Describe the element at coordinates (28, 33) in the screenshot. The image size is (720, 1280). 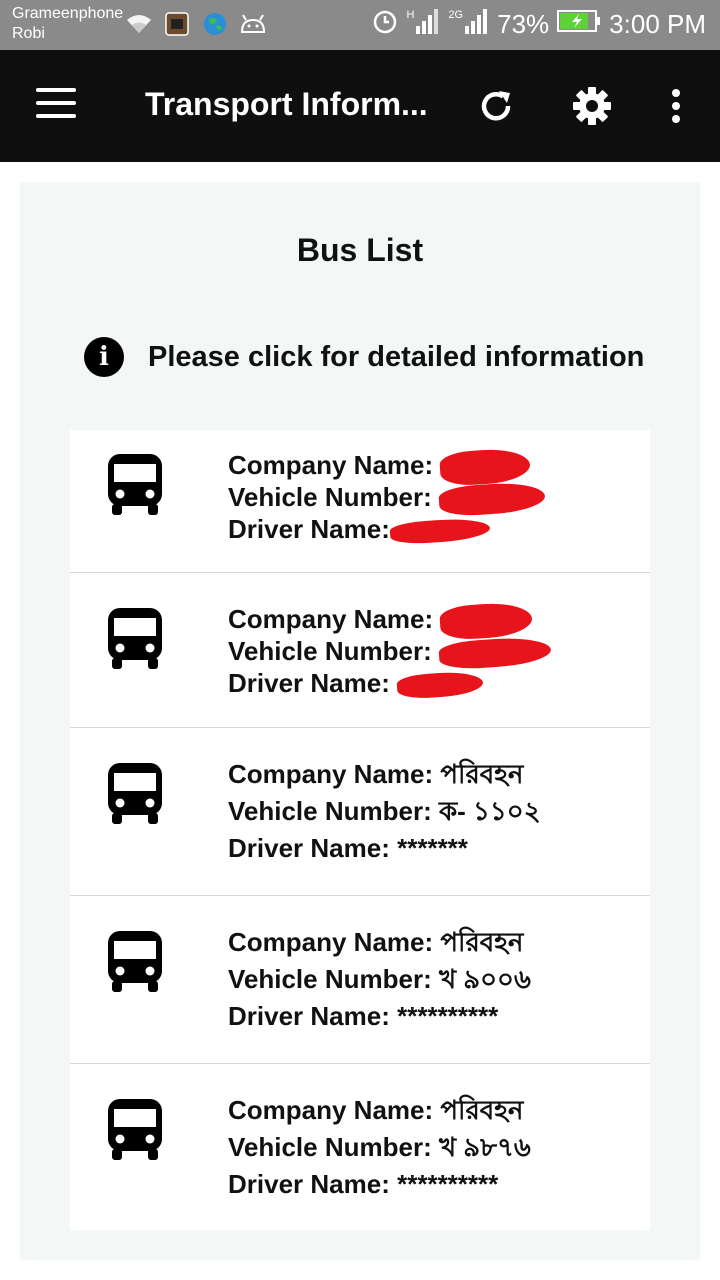
I see `carrier-name-secondary: Robi` at that location.